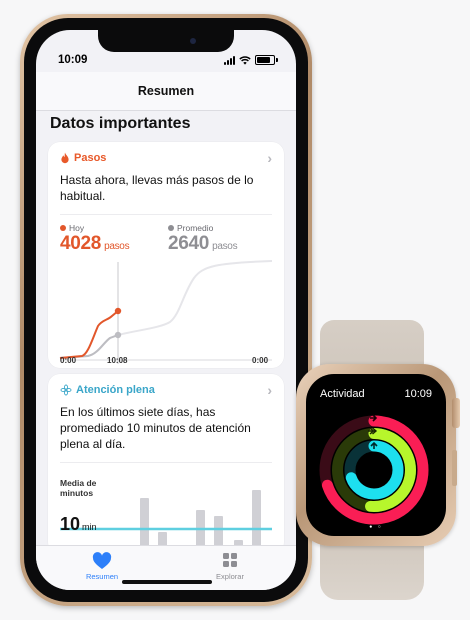 This screenshot has height=620, width=470. I want to click on steps-chart, so click(166, 312).